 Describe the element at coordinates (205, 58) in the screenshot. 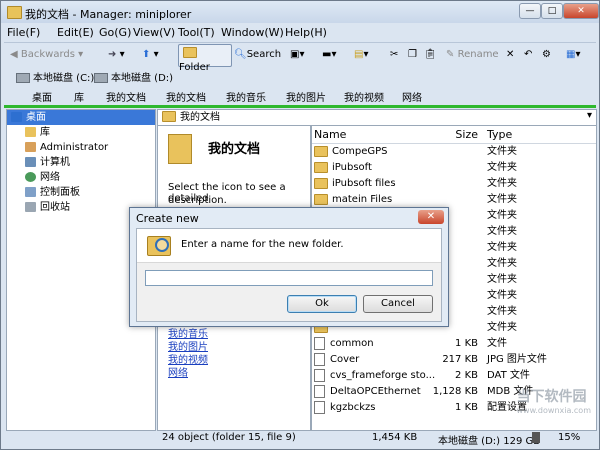

I see `folder-button: Folder` at that location.